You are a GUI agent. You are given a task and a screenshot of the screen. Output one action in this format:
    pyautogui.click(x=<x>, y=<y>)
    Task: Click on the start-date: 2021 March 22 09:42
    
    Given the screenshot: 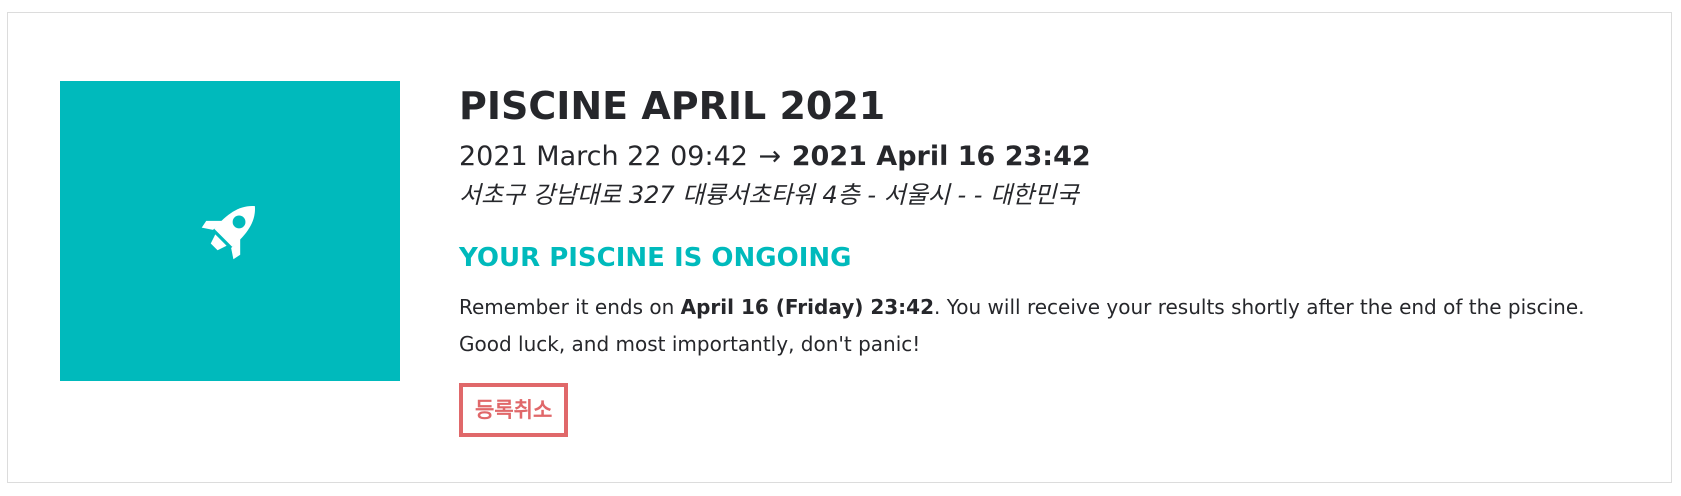 What is the action you would take?
    pyautogui.click(x=603, y=156)
    